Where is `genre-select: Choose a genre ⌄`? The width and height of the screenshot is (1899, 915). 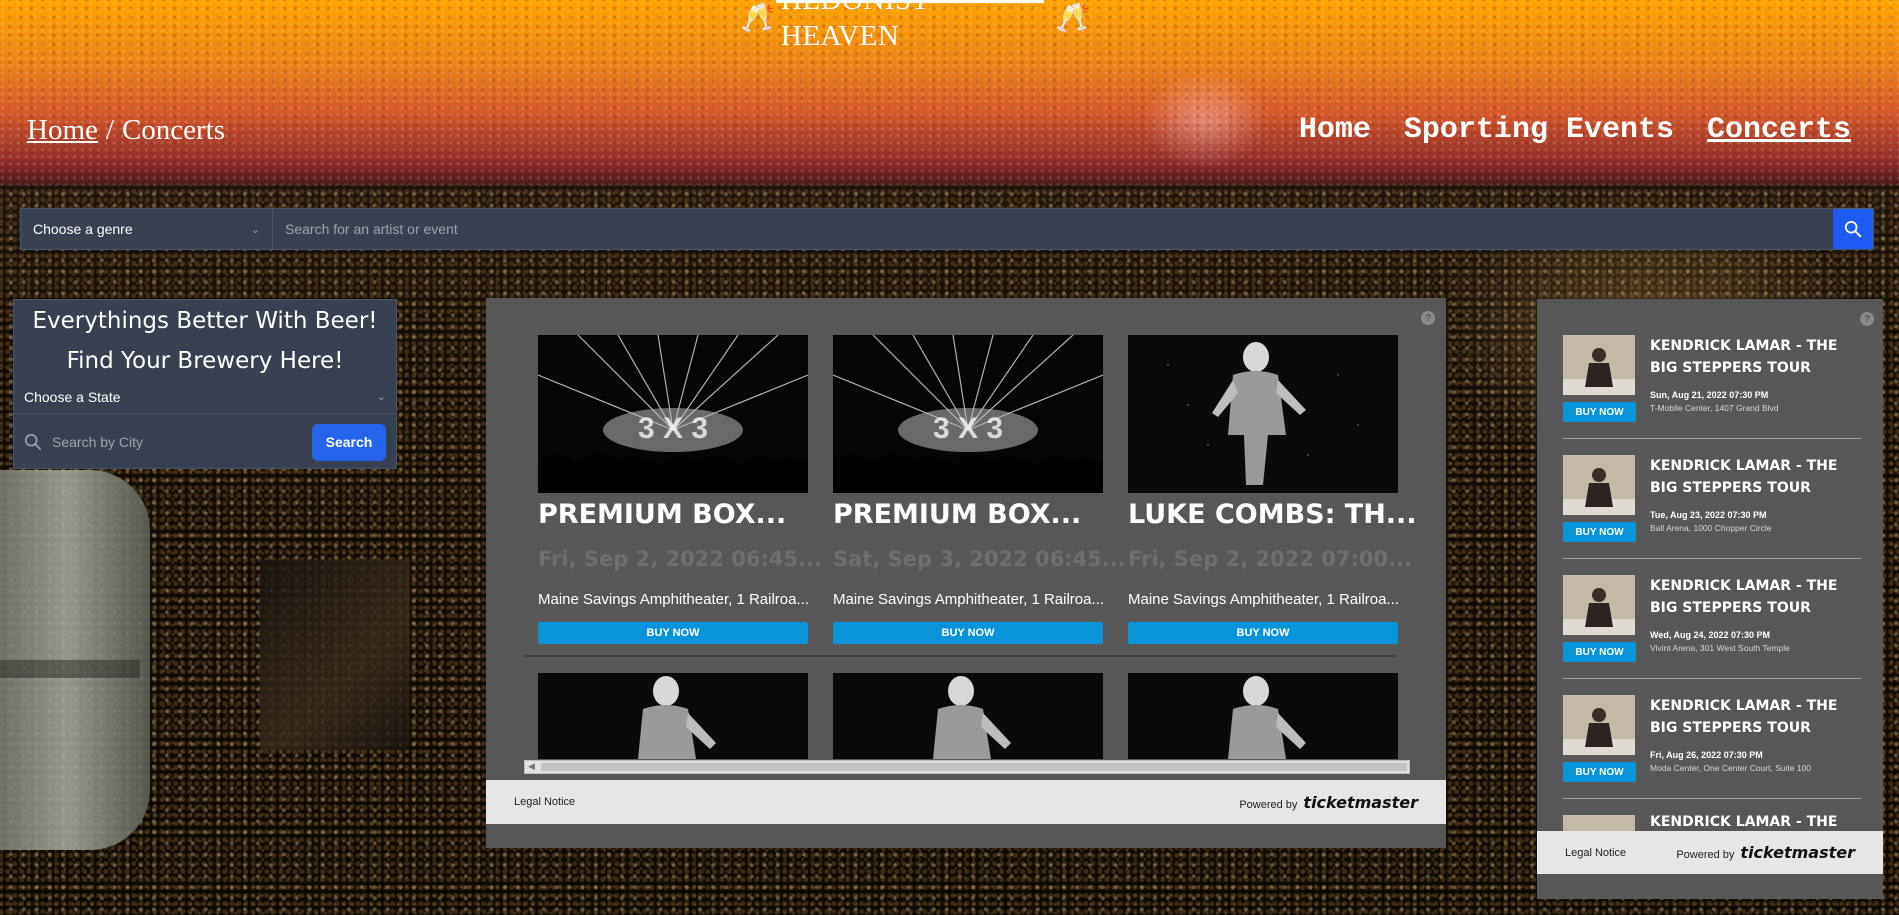
genre-select: Choose a genre ⌄ is located at coordinates (147, 229).